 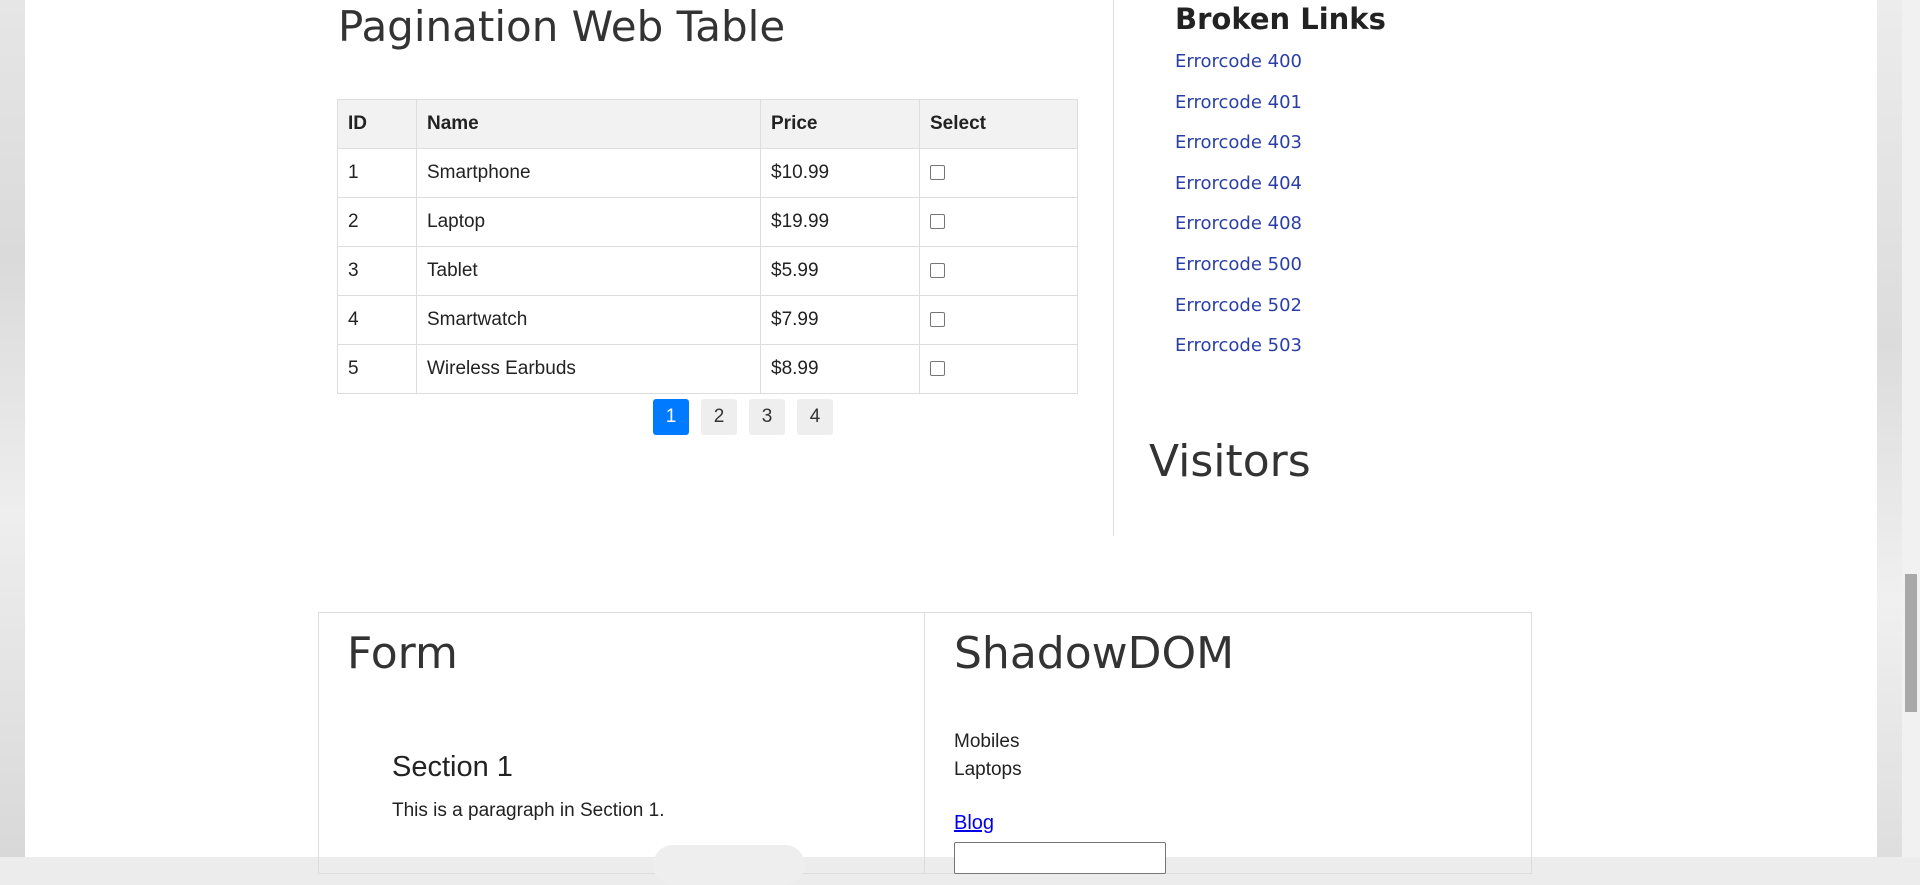 What do you see at coordinates (377, 271) in the screenshot?
I see `cell-id: 3` at bounding box center [377, 271].